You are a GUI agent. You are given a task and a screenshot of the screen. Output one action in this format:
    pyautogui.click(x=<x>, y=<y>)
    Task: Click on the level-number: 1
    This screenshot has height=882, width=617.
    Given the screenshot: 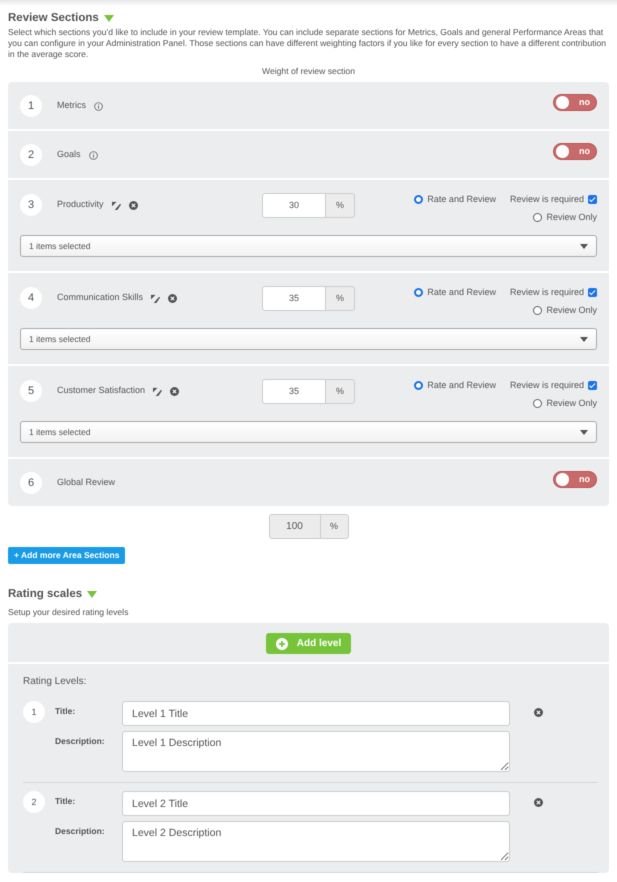 What is the action you would take?
    pyautogui.click(x=34, y=712)
    